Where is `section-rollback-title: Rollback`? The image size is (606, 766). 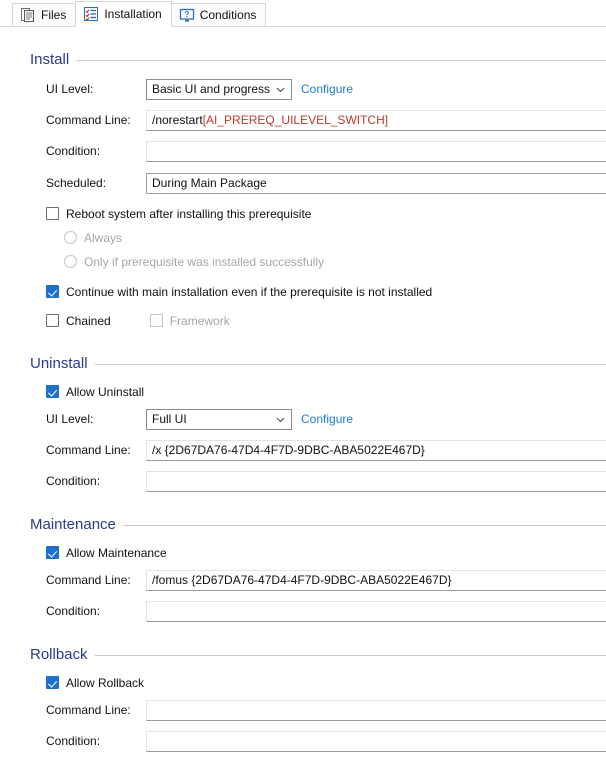
section-rollback-title: Rollback is located at coordinates (59, 654).